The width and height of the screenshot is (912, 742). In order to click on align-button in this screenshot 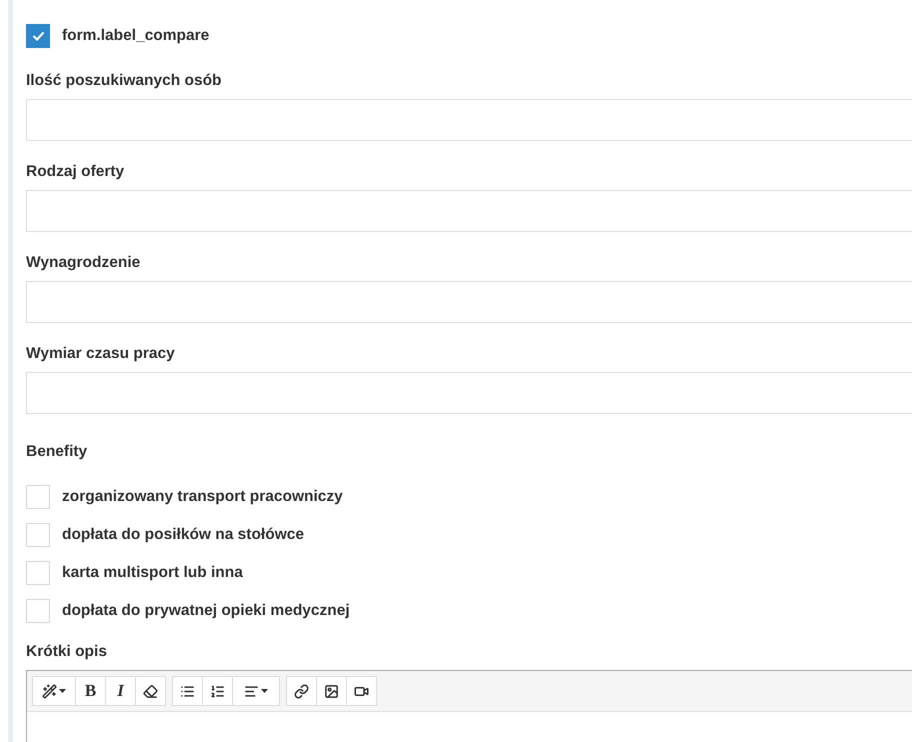, I will do `click(256, 691)`.